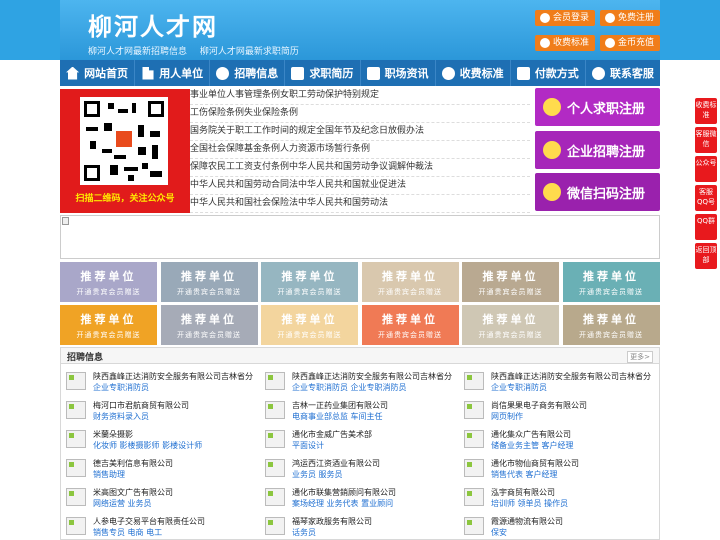 The height and width of the screenshot is (540, 720). I want to click on job-positions-link: 电商事业部总监 车间主任, so click(337, 416).